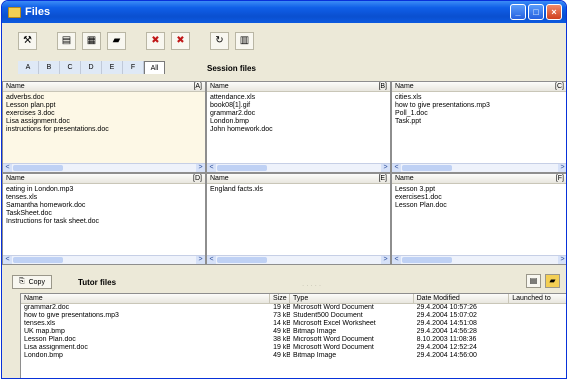  Describe the element at coordinates (91, 67) in the screenshot. I see `tab-d: D` at that location.